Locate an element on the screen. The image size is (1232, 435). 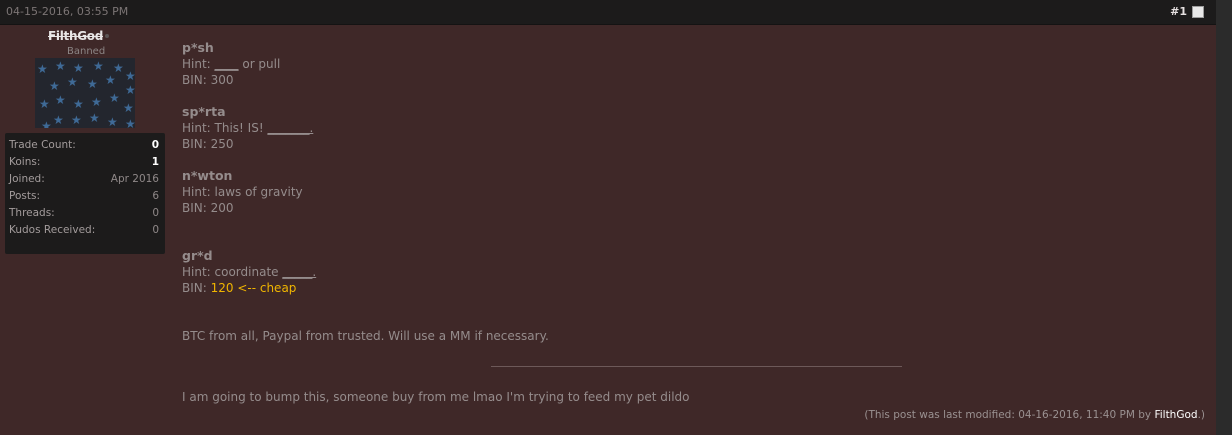
stat-trade-count: Trade Count: 0 is located at coordinates (84, 147).